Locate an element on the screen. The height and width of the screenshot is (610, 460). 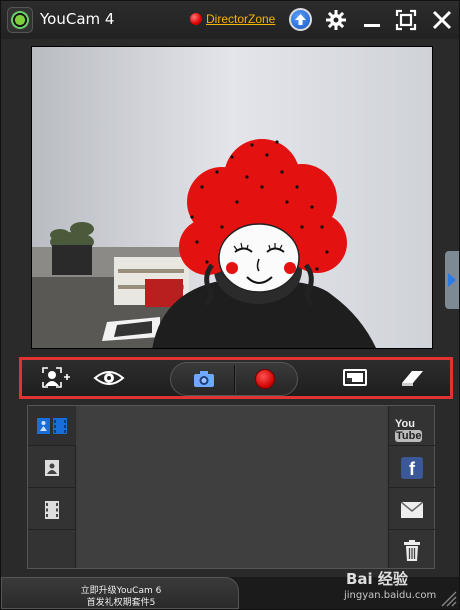
share-youtube-button: YouTube is located at coordinates (412, 426).